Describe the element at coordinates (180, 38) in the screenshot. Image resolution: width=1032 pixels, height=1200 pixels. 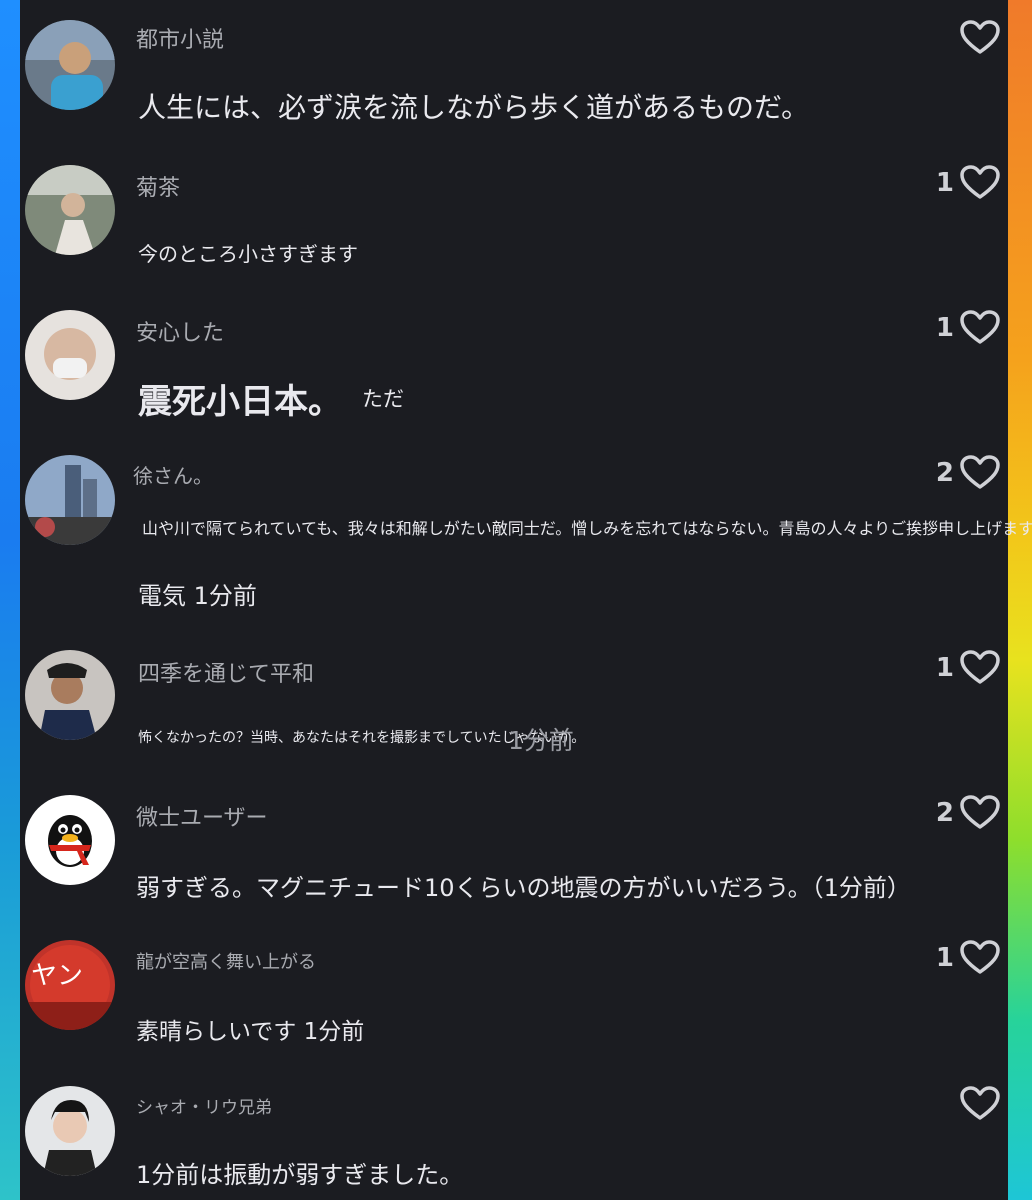
I see `comment-username: 都市小説` at that location.